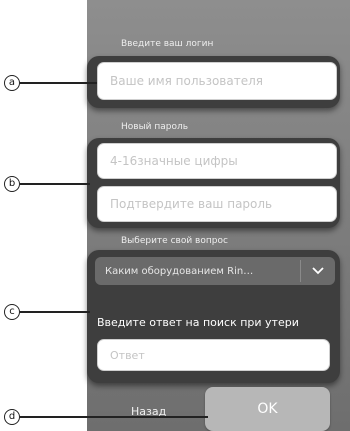 This screenshot has height=431, width=350. What do you see at coordinates (191, 204) in the screenshot?
I see `confirm-password-placeholder: Подтвердите ваш пароль` at bounding box center [191, 204].